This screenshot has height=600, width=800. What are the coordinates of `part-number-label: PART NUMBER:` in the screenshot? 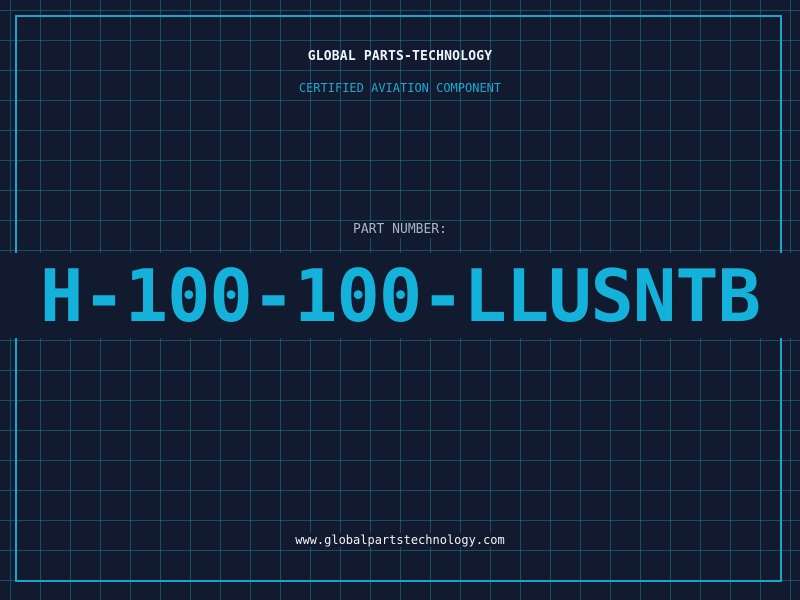 It's located at (400, 229).